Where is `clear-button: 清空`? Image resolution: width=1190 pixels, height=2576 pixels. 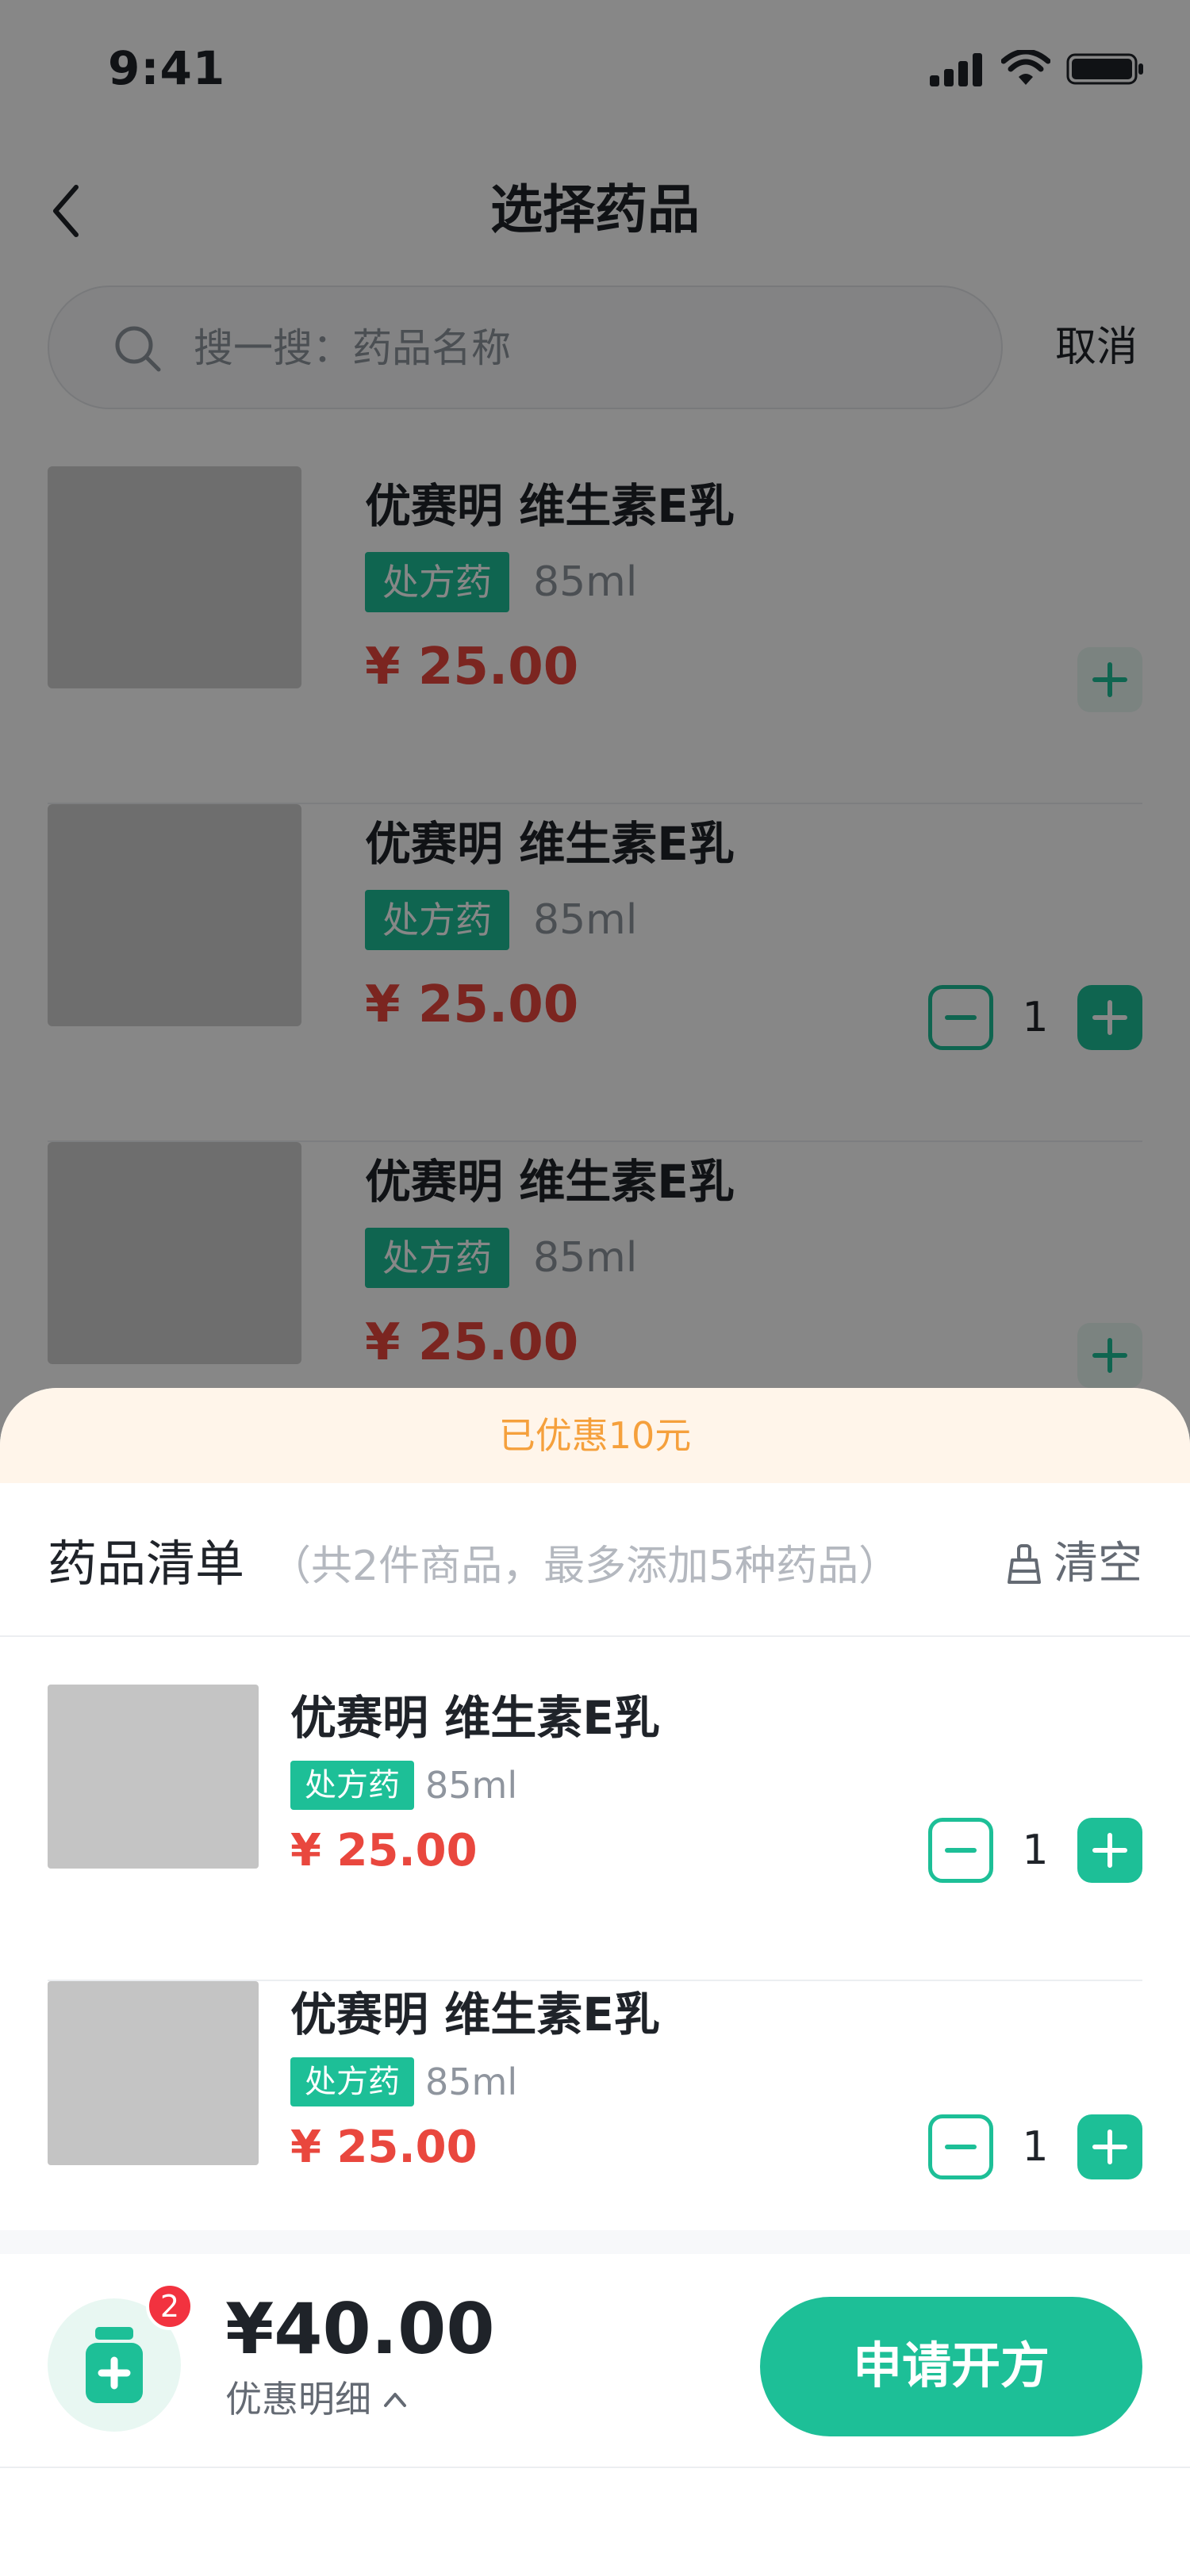
clear-button: 清空 is located at coordinates (1073, 1564).